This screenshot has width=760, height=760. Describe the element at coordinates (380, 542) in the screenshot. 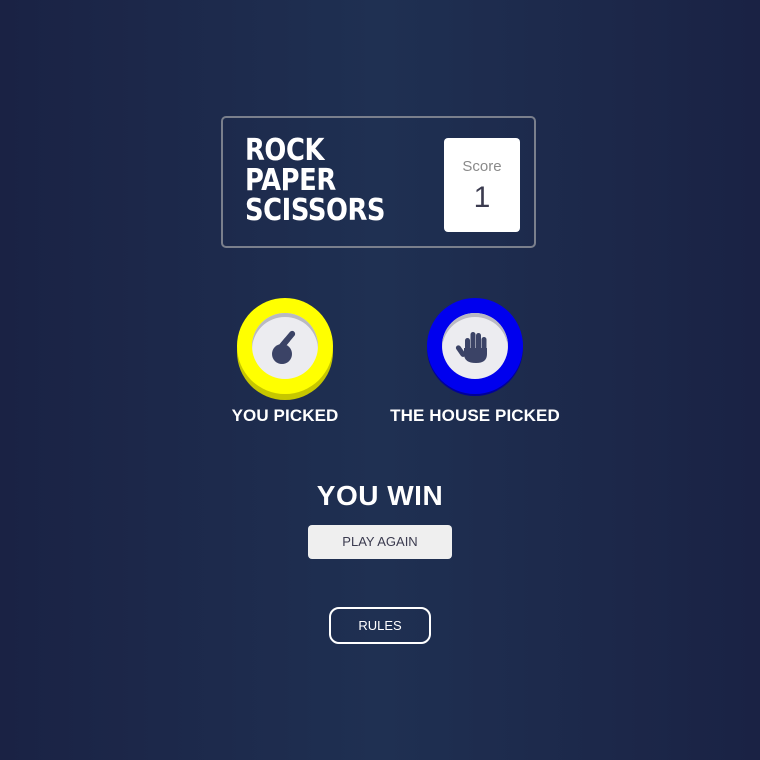

I see `play-again-button: PLAY AGAIN` at that location.